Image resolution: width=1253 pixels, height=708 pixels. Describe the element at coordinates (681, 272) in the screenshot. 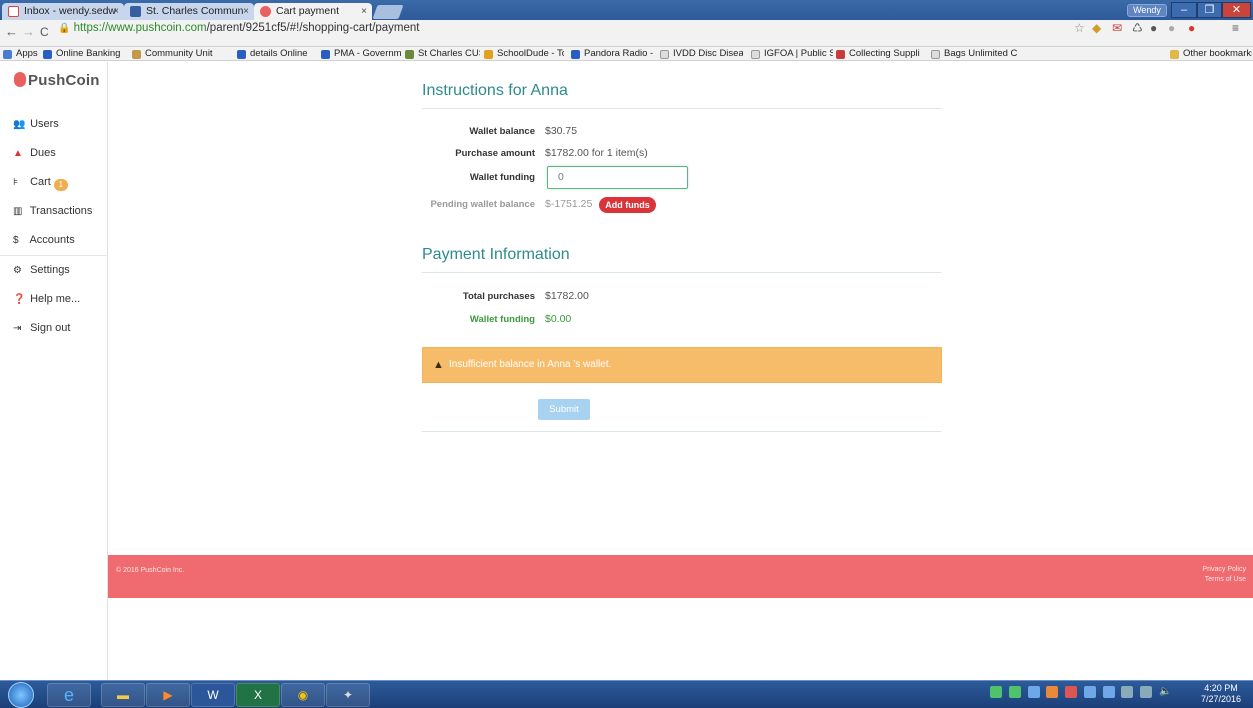

I see `section-divider` at that location.